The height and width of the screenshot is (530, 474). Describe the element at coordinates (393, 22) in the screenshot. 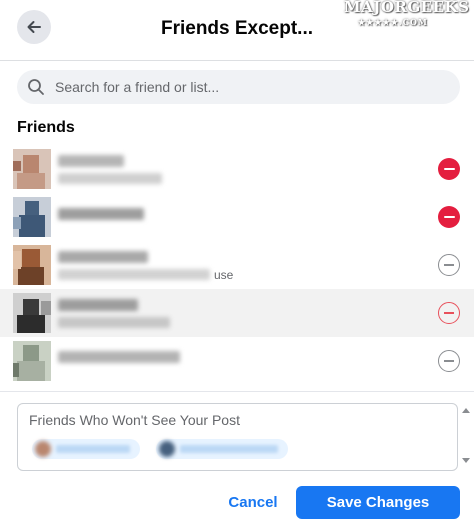

I see `watermark-stars: ★★★★★.COM` at that location.